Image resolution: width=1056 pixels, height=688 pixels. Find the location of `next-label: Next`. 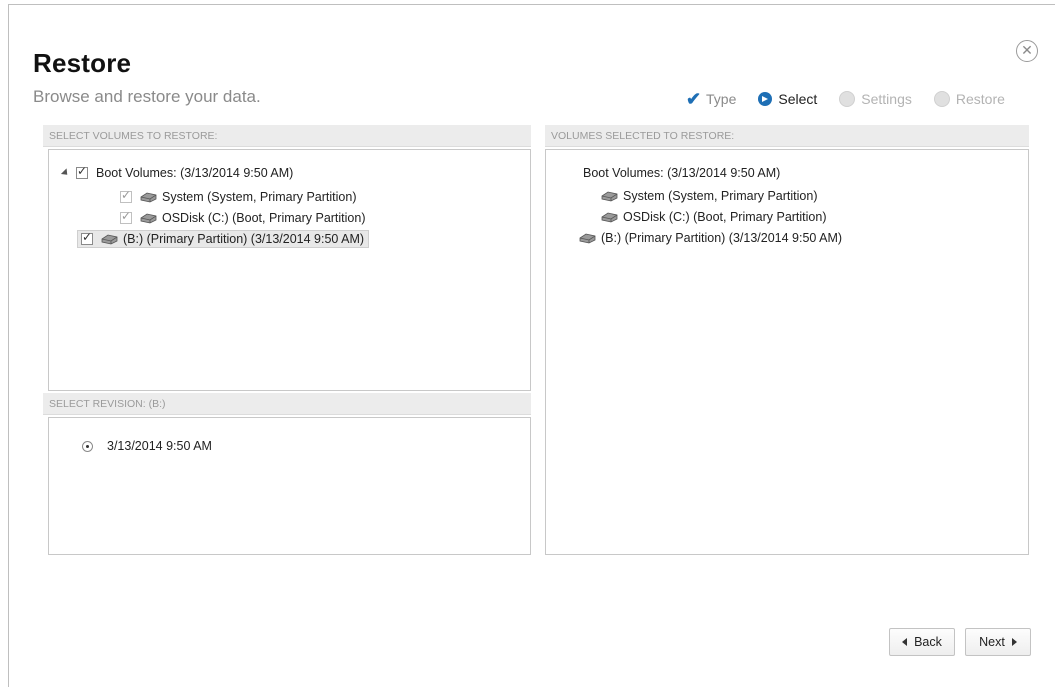

next-label: Next is located at coordinates (992, 642).